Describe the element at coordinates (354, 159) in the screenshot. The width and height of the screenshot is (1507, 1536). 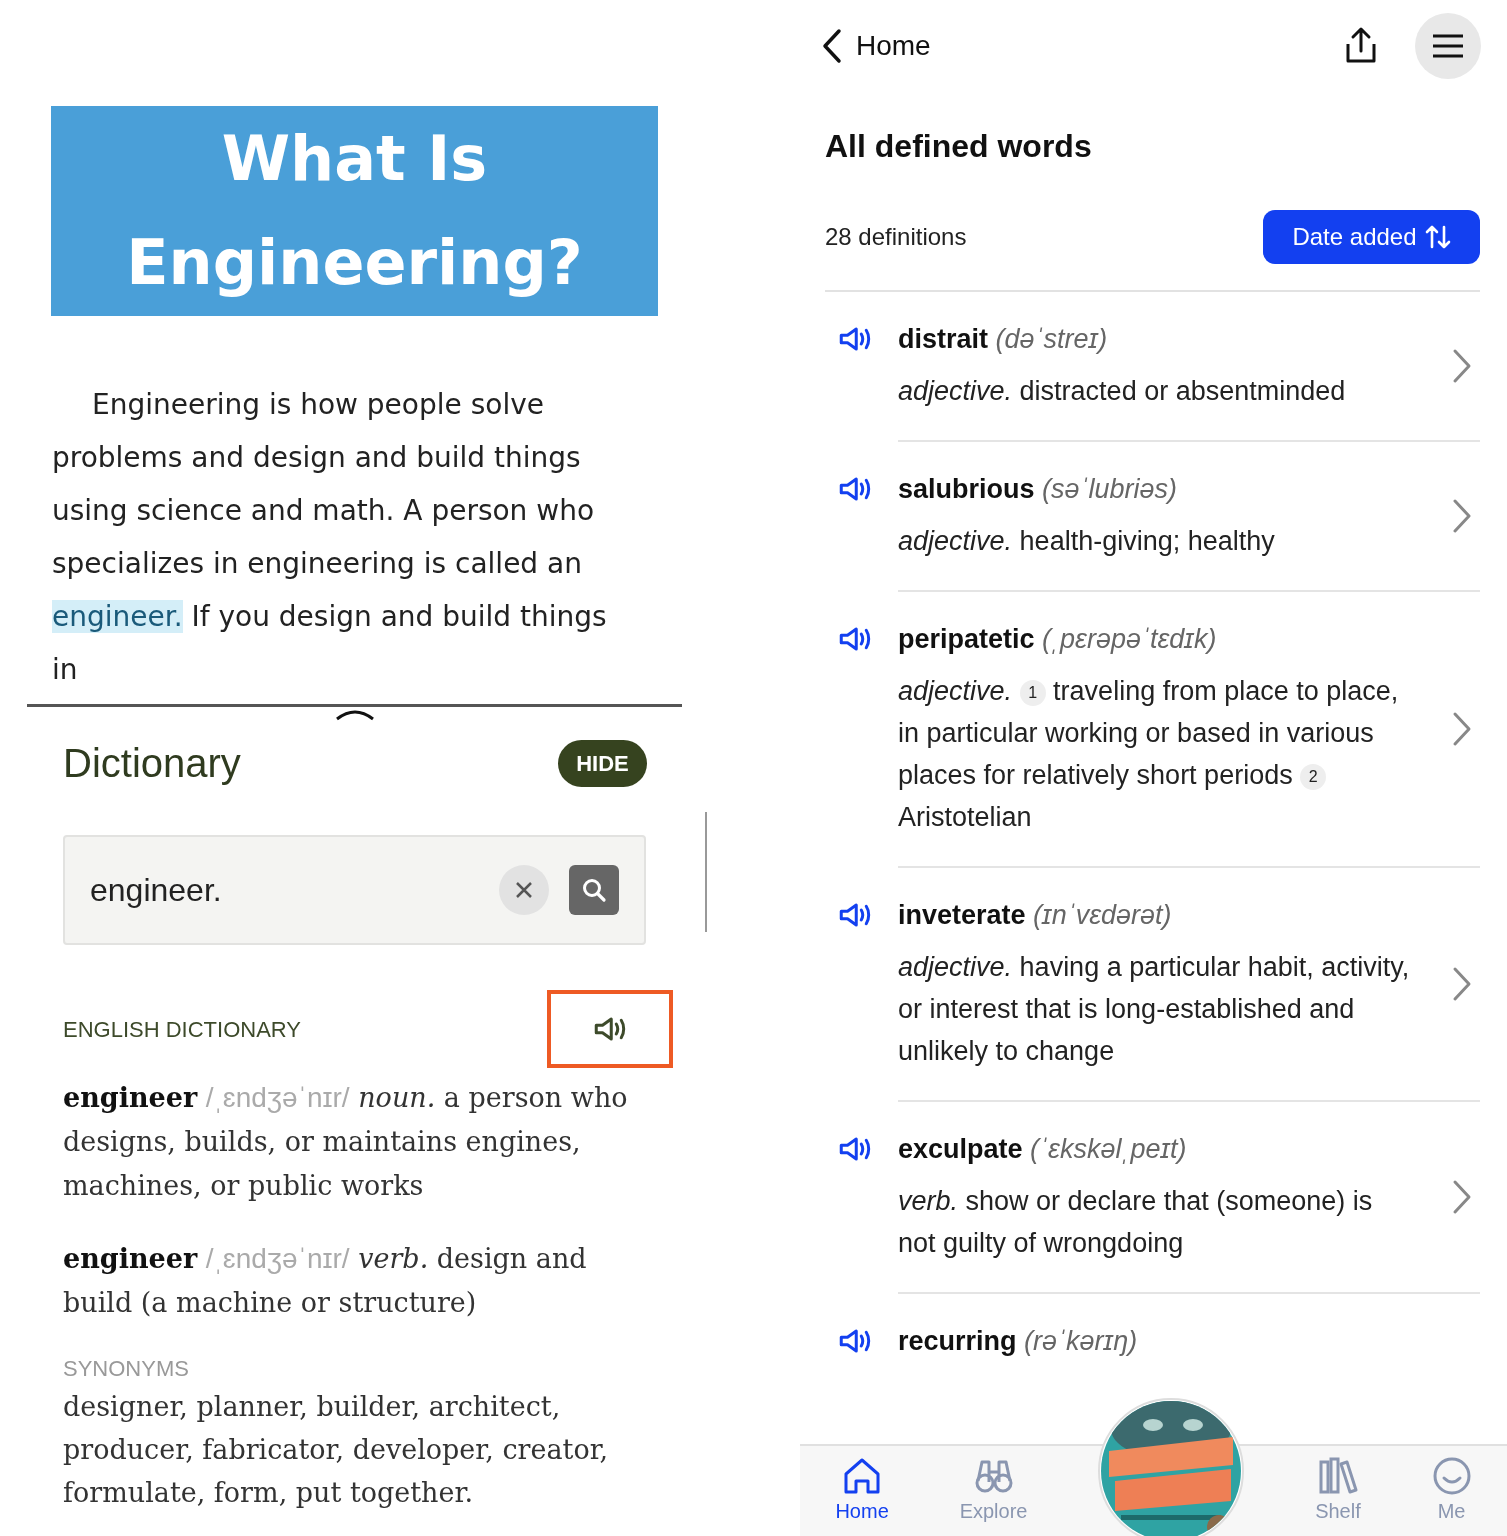
I see `banner-title: What Is` at that location.